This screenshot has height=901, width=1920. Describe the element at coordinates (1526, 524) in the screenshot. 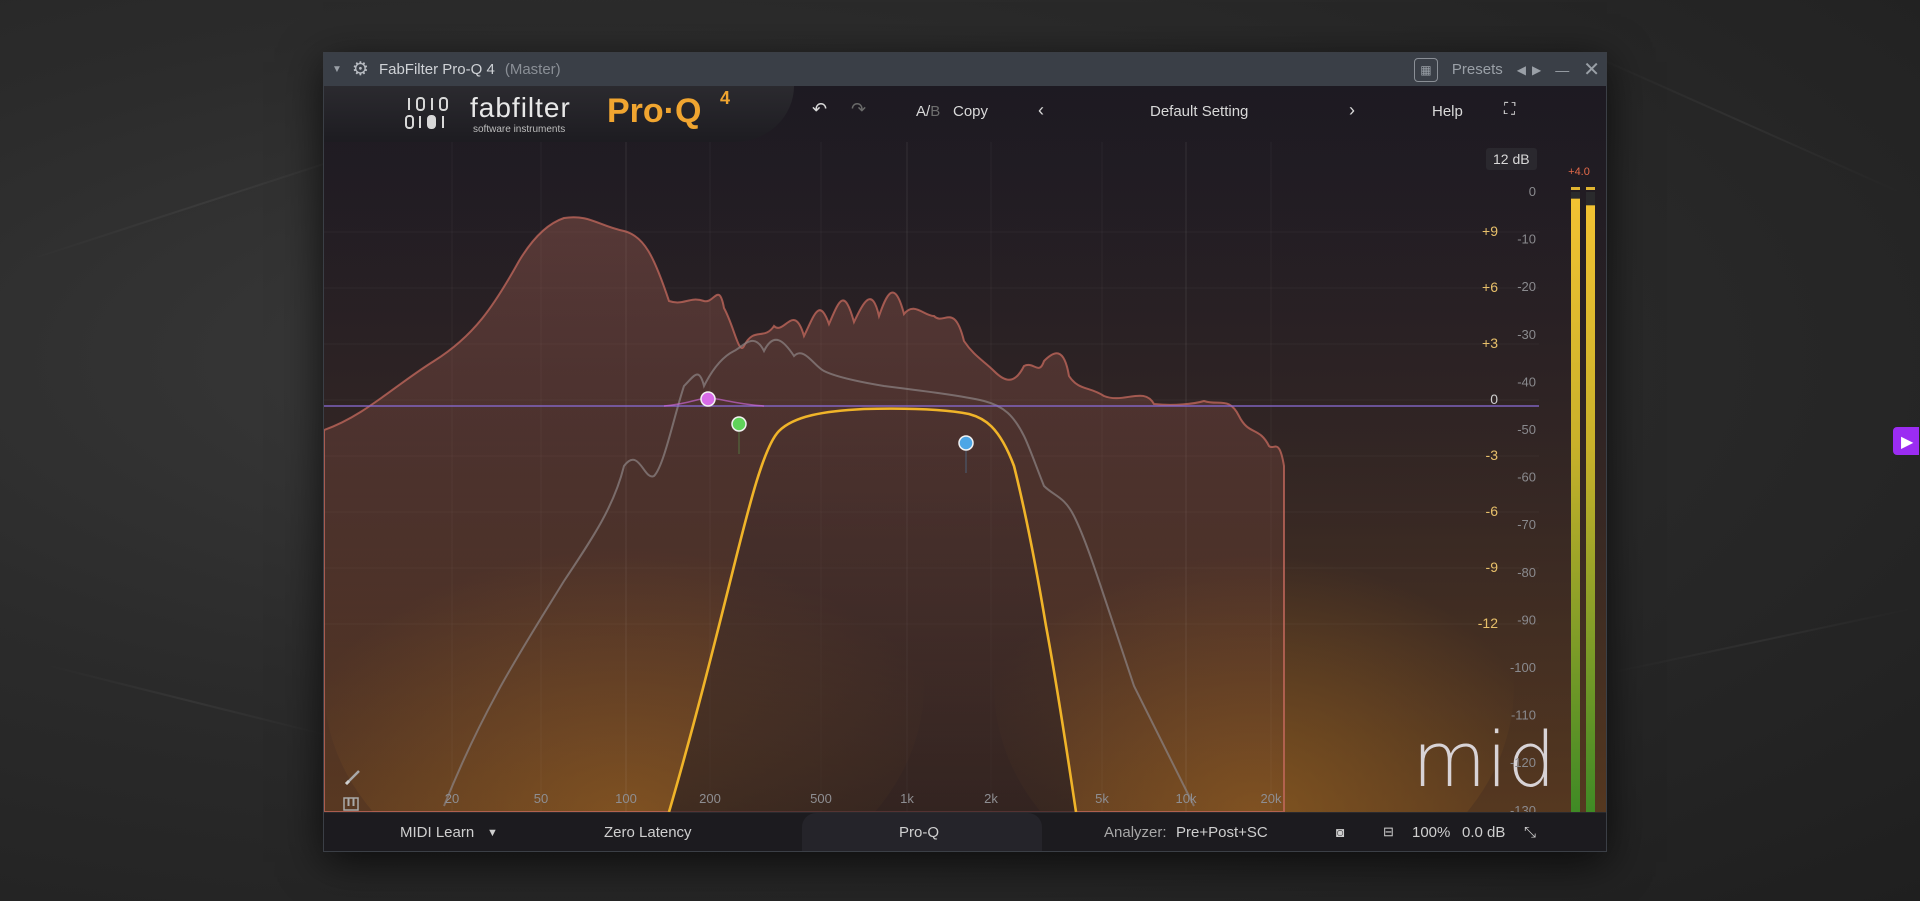

I see `analyzer-label: -70` at that location.